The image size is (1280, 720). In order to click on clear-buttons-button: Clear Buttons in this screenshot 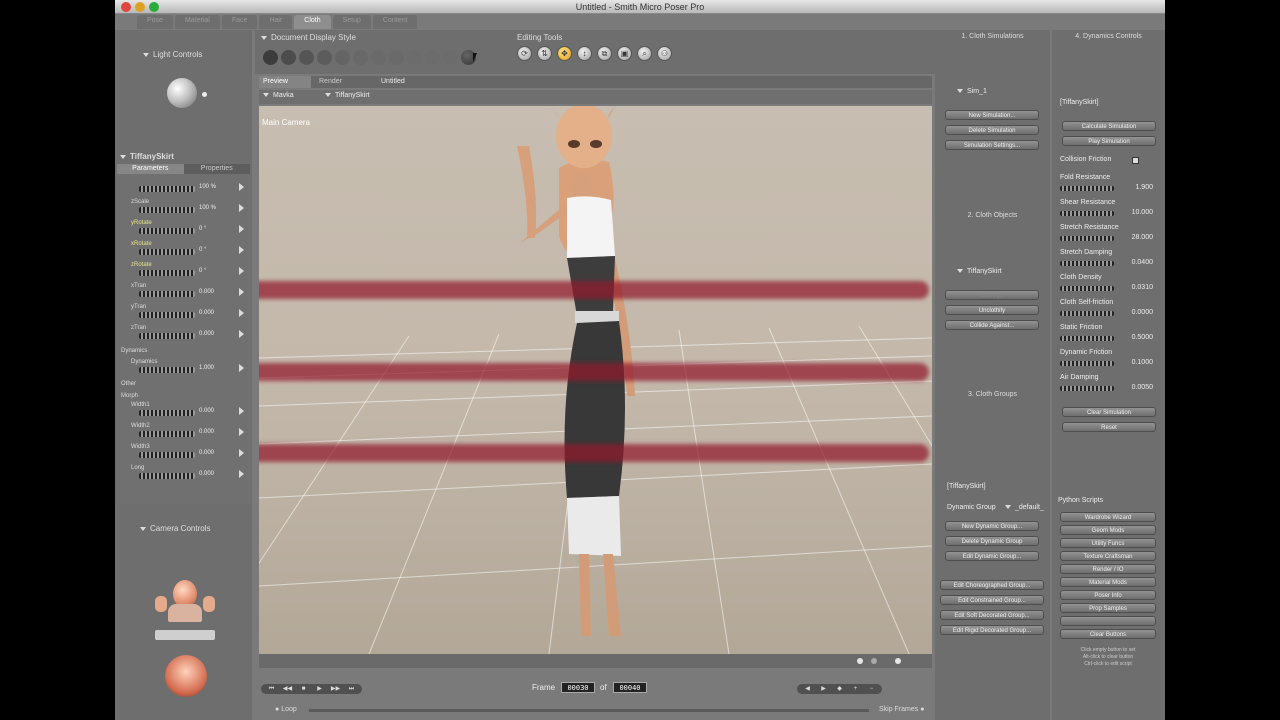, I will do `click(1108, 634)`.